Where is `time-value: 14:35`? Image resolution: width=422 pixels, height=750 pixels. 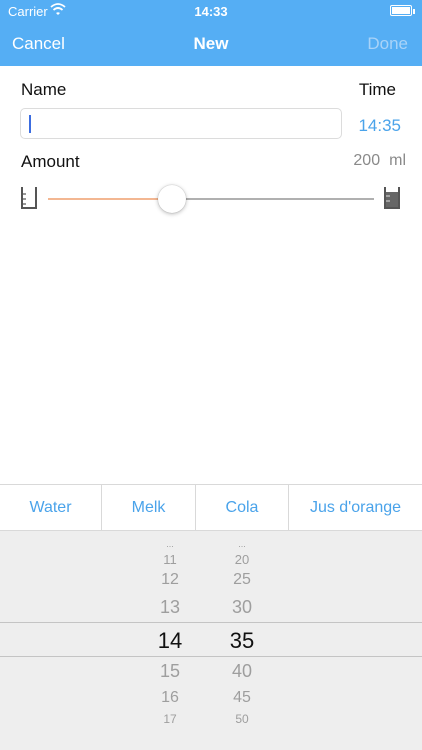 time-value: 14:35 is located at coordinates (379, 126).